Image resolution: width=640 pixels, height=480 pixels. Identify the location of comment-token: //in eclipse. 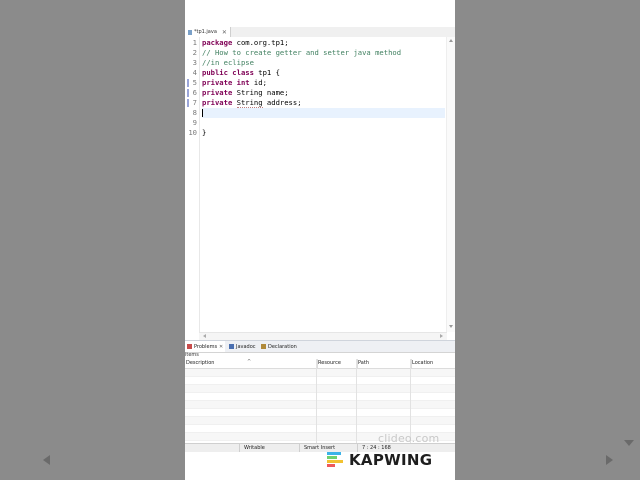
(228, 62).